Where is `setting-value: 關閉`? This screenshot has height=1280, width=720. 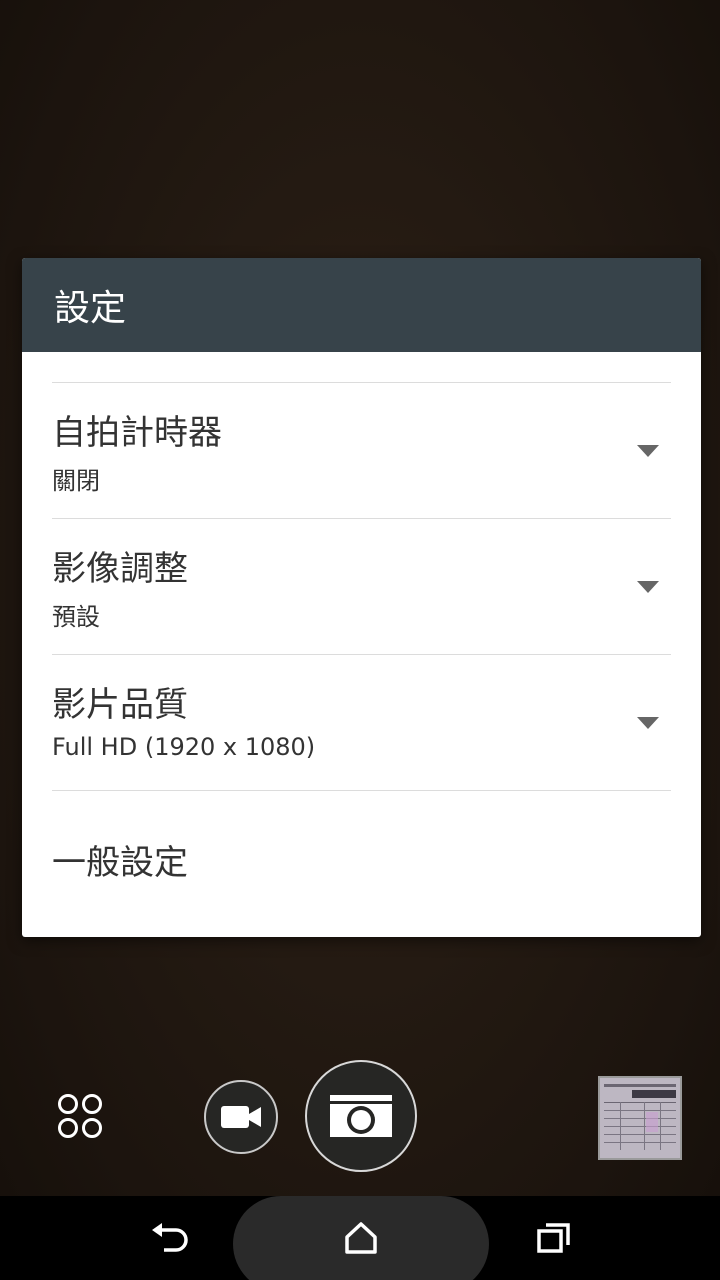
setting-value: 關閉 is located at coordinates (76, 481).